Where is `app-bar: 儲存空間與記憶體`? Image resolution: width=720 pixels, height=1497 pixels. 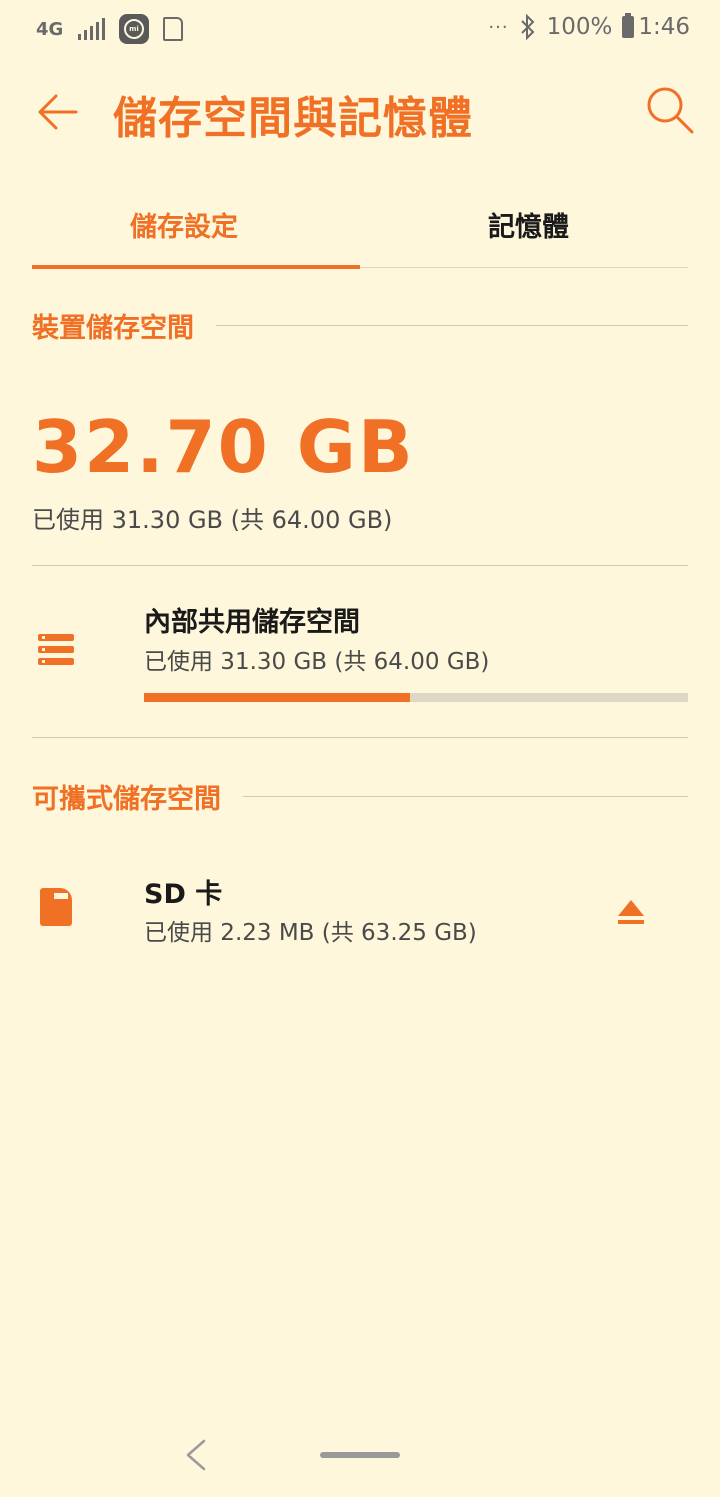 app-bar: 儲存空間與記憶體 is located at coordinates (360, 115).